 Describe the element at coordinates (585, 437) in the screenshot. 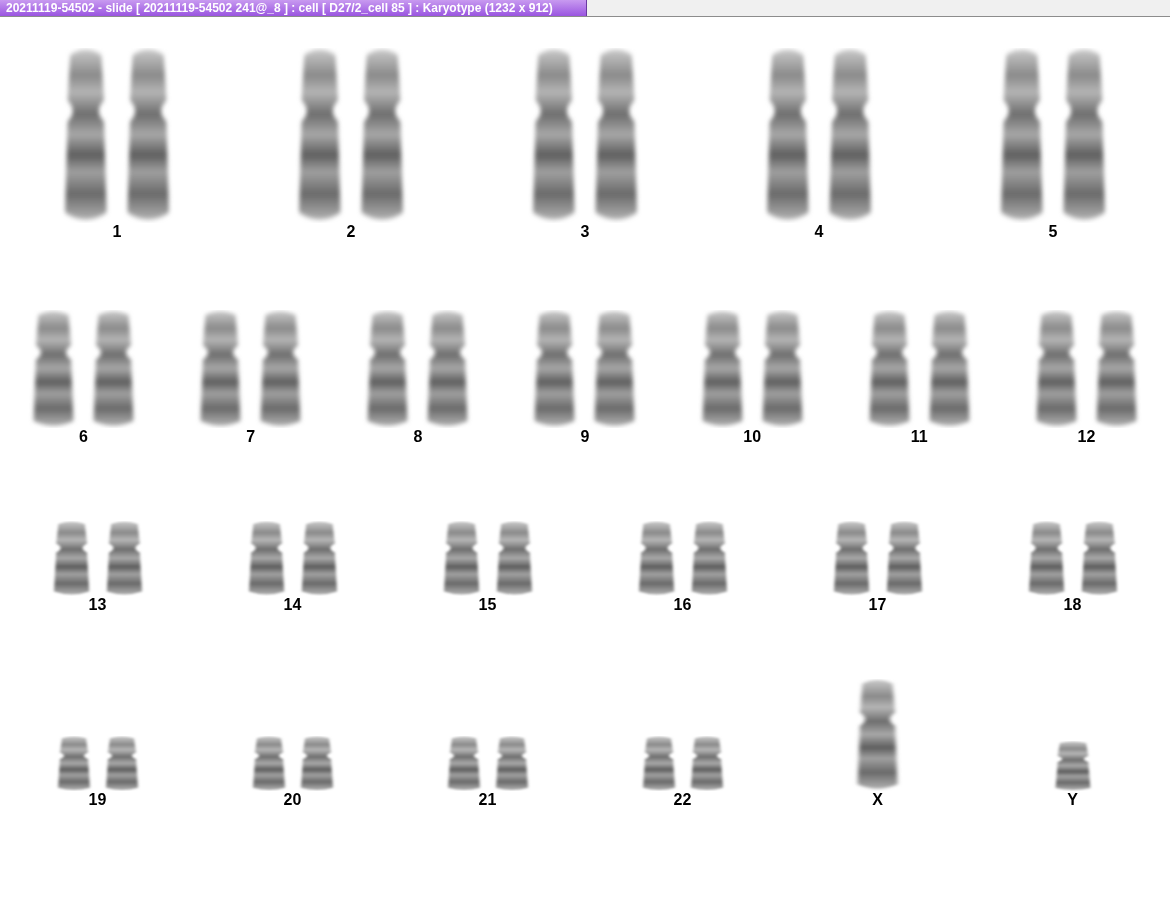

I see `chromosome-label: 9` at that location.